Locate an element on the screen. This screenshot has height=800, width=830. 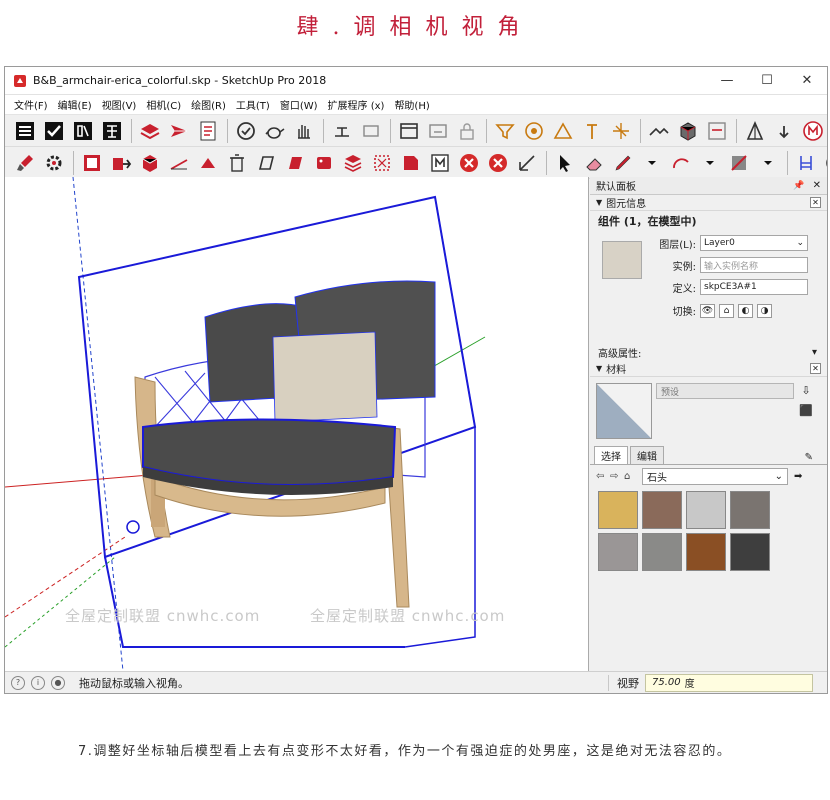
pencil-tool-button is located at coordinates (623, 163).